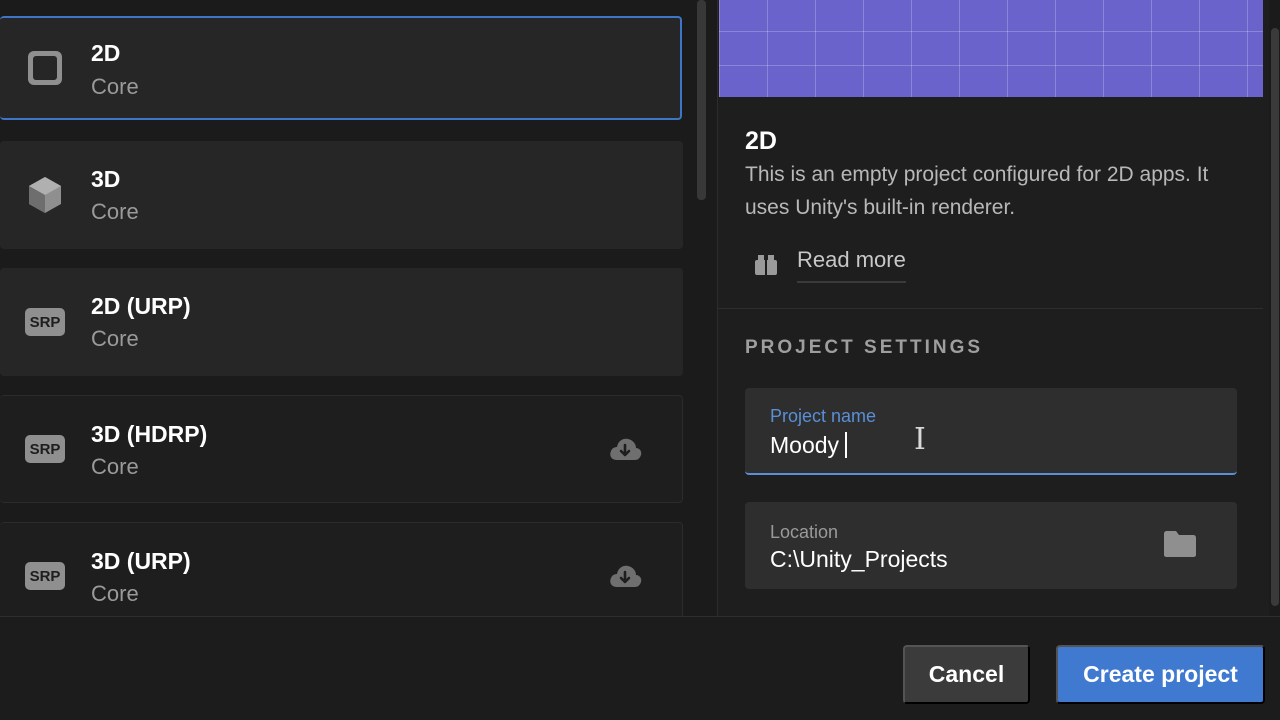 The image size is (1280, 720). What do you see at coordinates (864, 347) in the screenshot?
I see `section-heading: PROJECT SETTINGS` at bounding box center [864, 347].